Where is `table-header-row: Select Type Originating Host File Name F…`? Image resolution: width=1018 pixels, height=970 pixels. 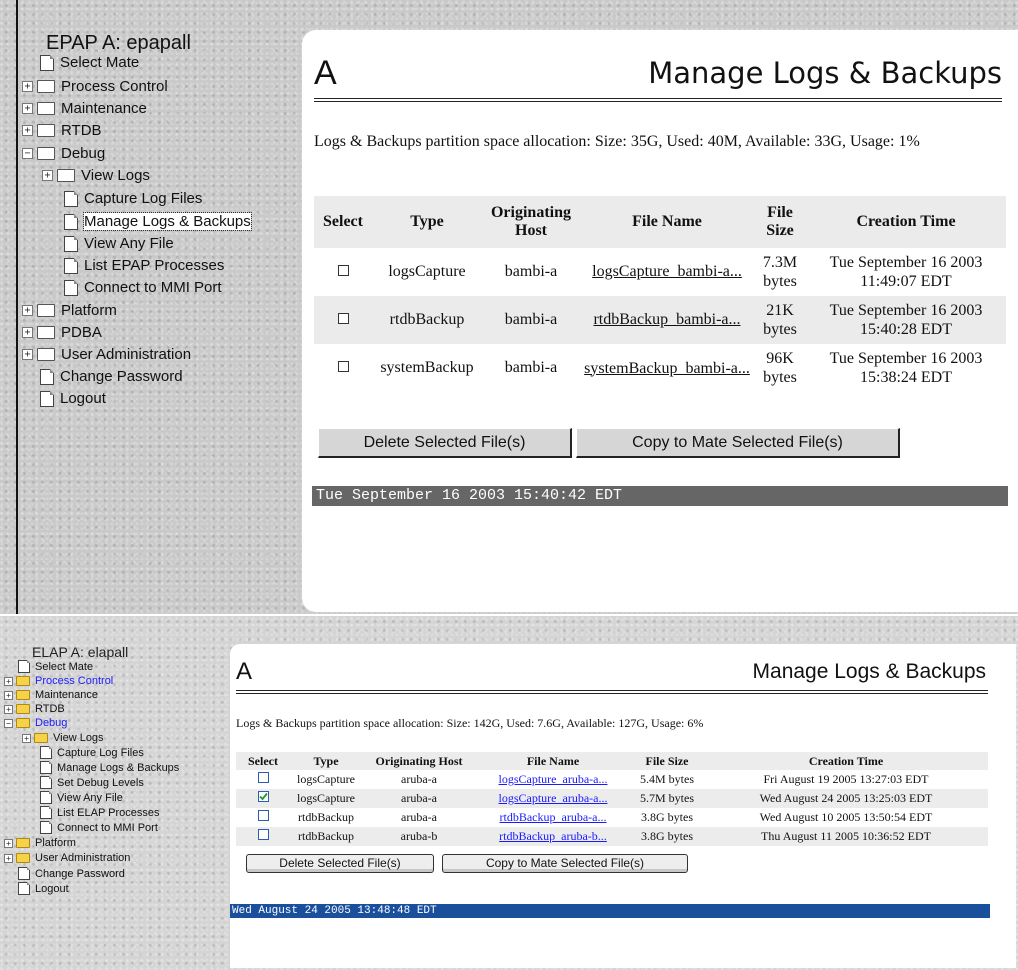 table-header-row: Select Type Originating Host File Name F… is located at coordinates (612, 761).